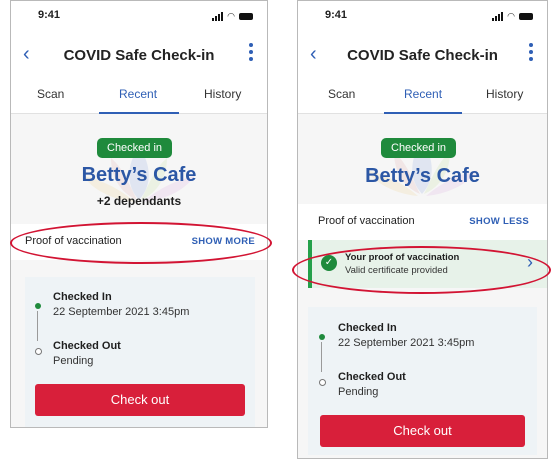  I want to click on proof-label: Proof of vaccination, so click(366, 221).